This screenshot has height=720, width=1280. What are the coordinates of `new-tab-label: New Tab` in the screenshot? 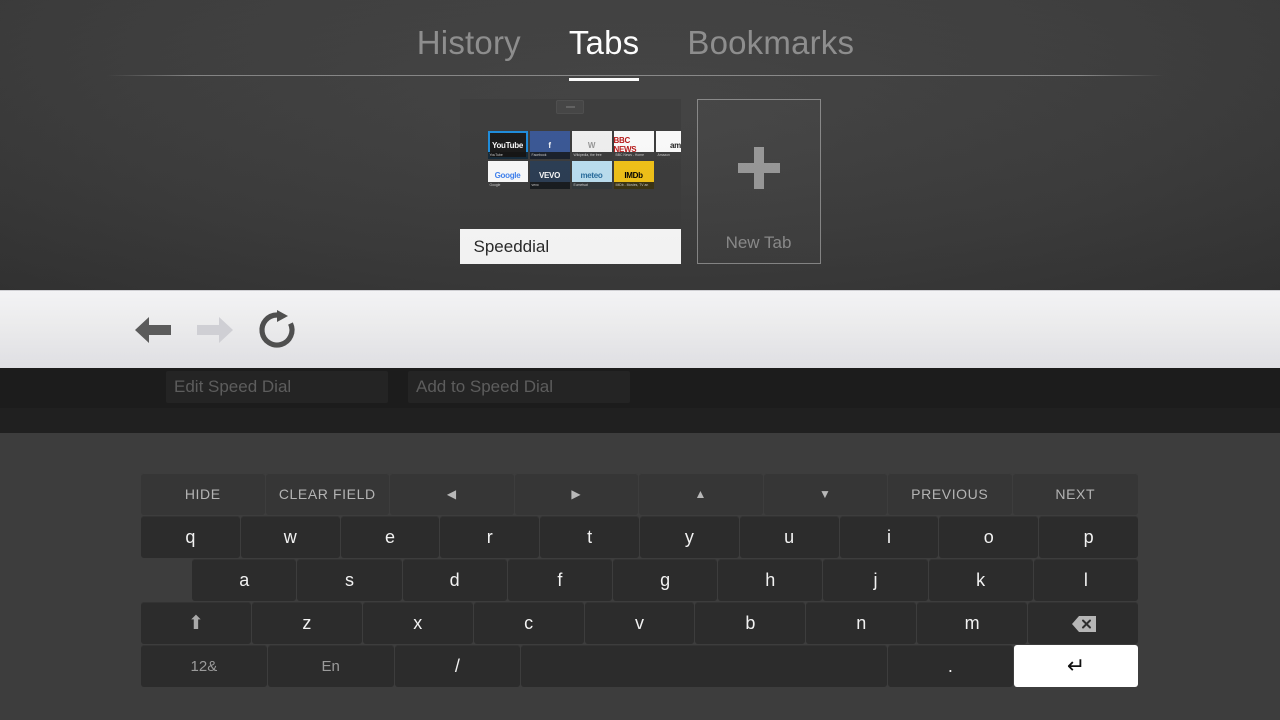 It's located at (758, 242).